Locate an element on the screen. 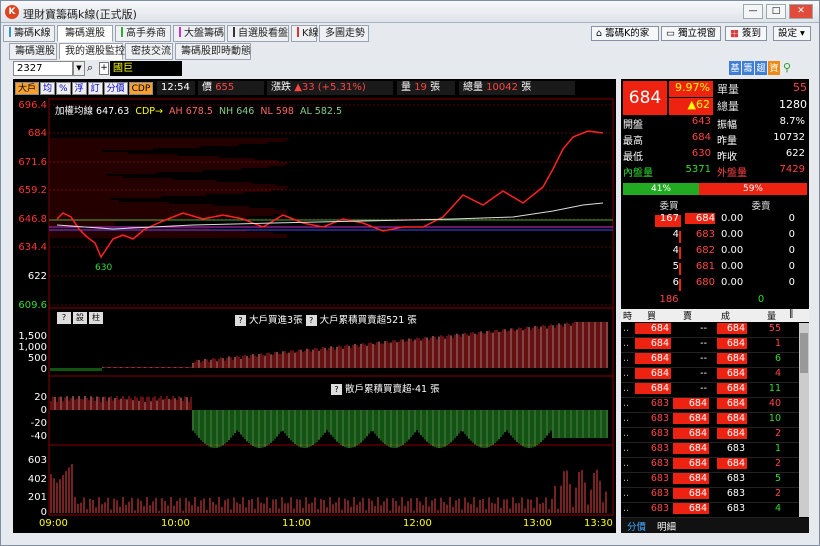  tab-chip-screener: 籌碼選股 is located at coordinates (85, 33).